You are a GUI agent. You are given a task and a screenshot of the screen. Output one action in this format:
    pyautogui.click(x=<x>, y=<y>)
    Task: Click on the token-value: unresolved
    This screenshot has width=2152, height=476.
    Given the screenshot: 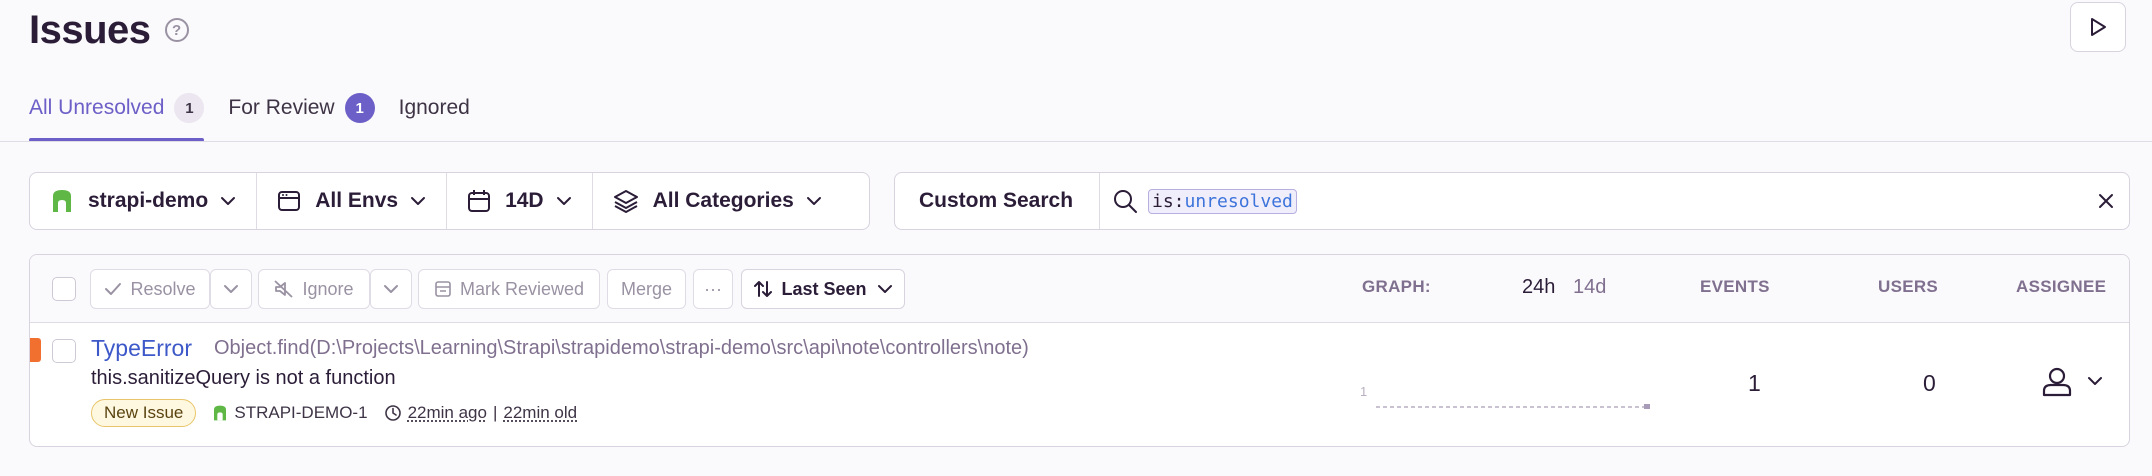 What is the action you would take?
    pyautogui.click(x=1238, y=201)
    